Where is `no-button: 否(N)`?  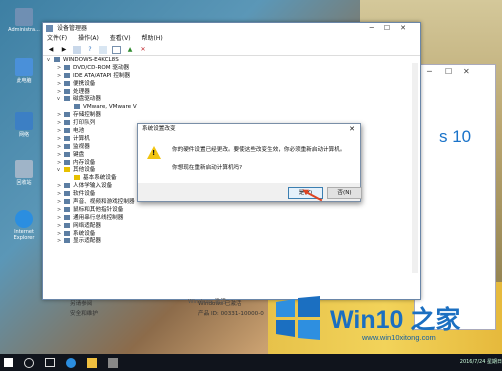
no-button: 否(N) is located at coordinates (344, 193).